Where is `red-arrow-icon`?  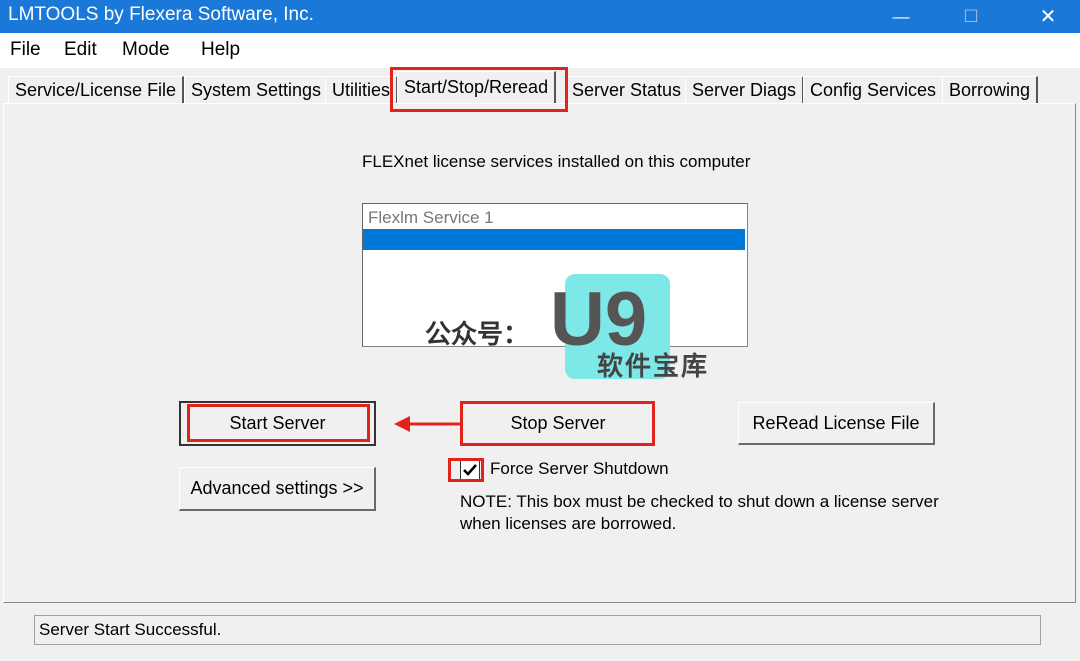 red-arrow-icon is located at coordinates (427, 424).